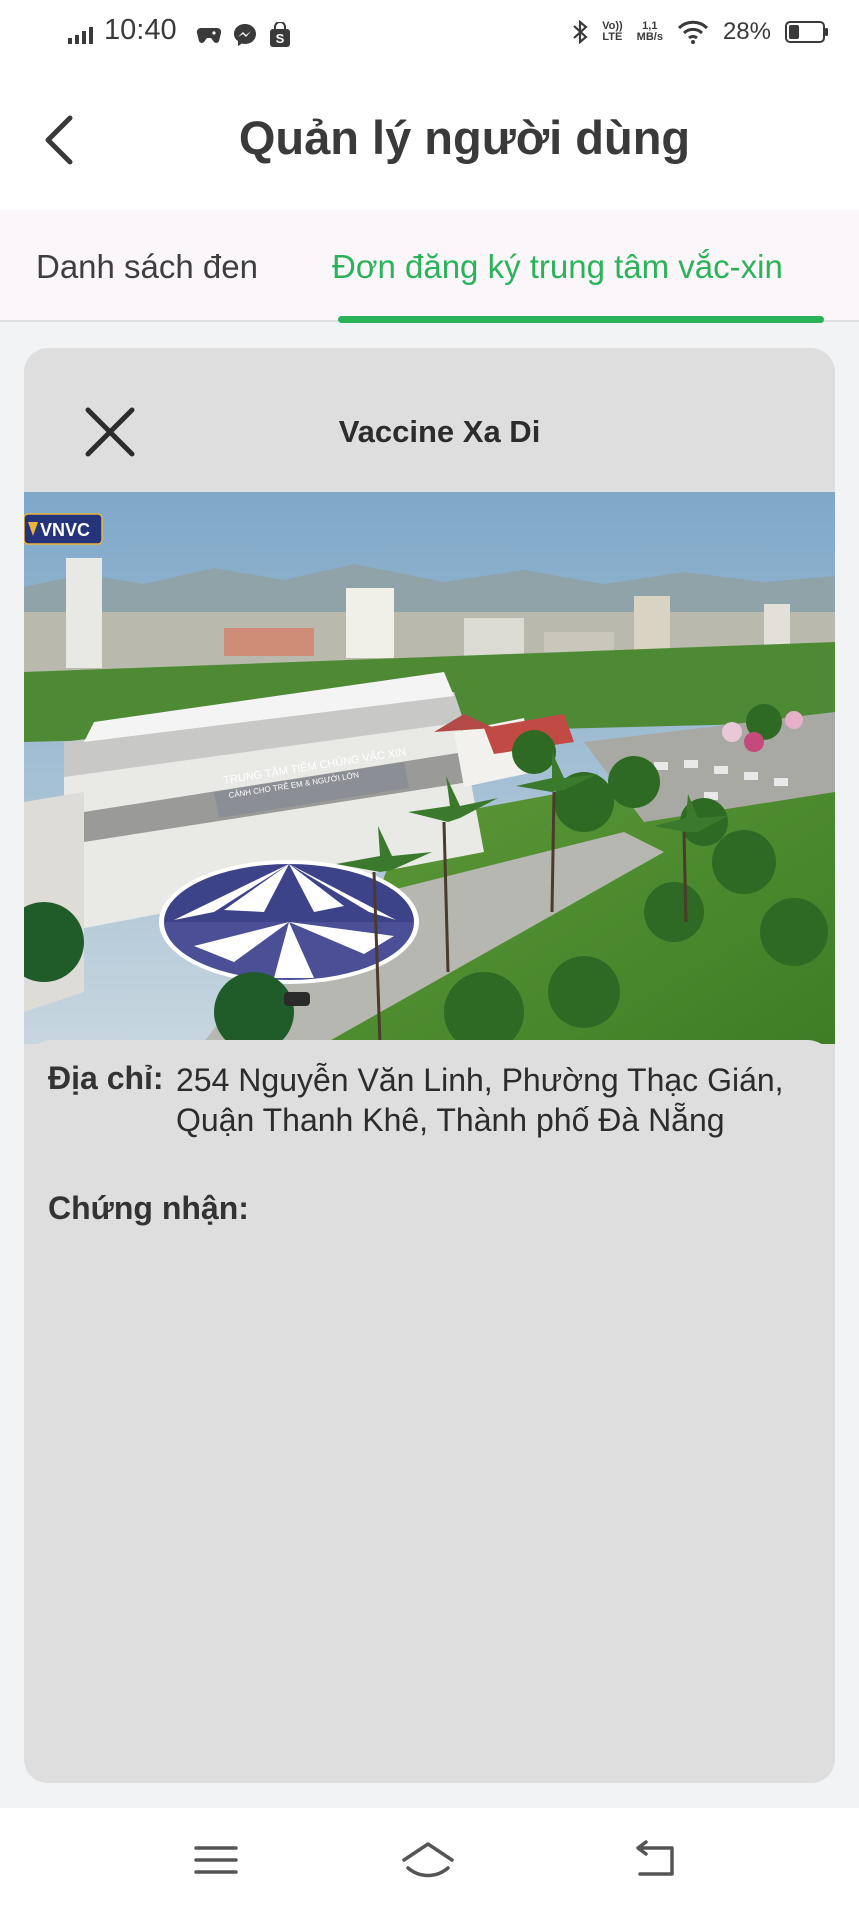 The image size is (859, 1908). I want to click on vnvc-logo: VNVC, so click(63, 529).